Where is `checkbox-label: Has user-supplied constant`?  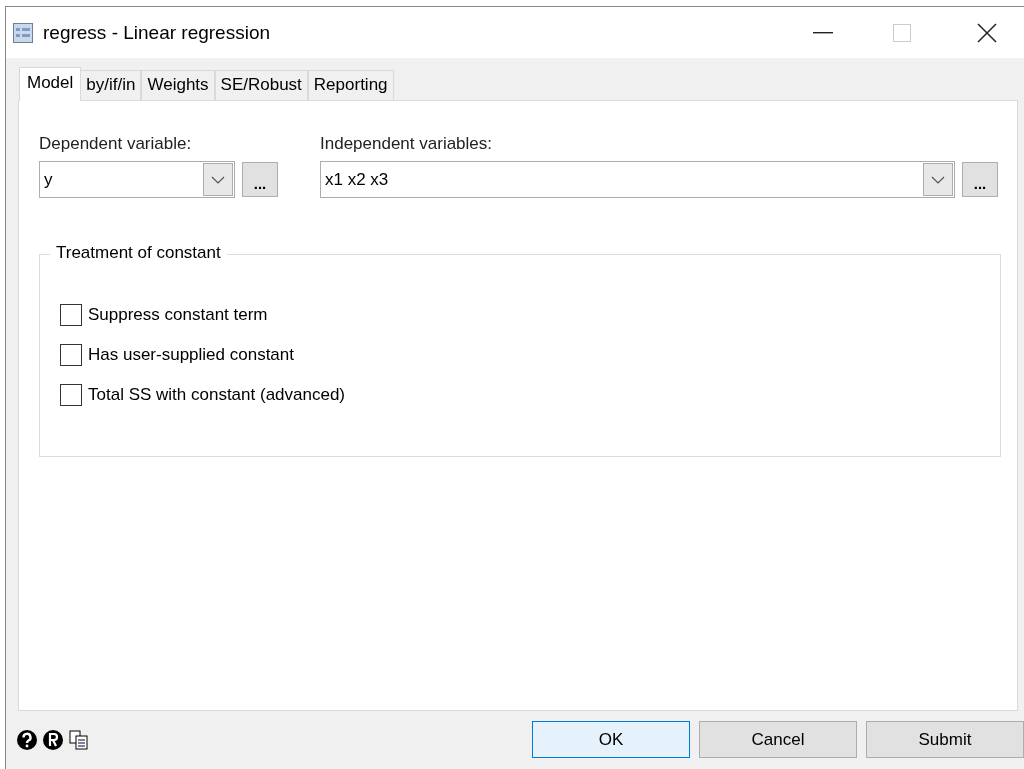
checkbox-label: Has user-supplied constant is located at coordinates (191, 354).